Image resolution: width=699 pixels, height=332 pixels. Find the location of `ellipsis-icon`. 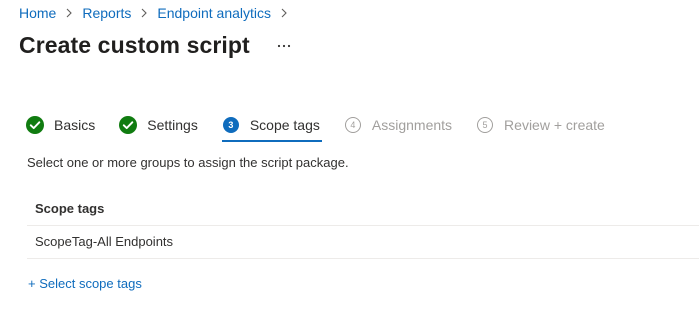

ellipsis-icon is located at coordinates (283, 45).